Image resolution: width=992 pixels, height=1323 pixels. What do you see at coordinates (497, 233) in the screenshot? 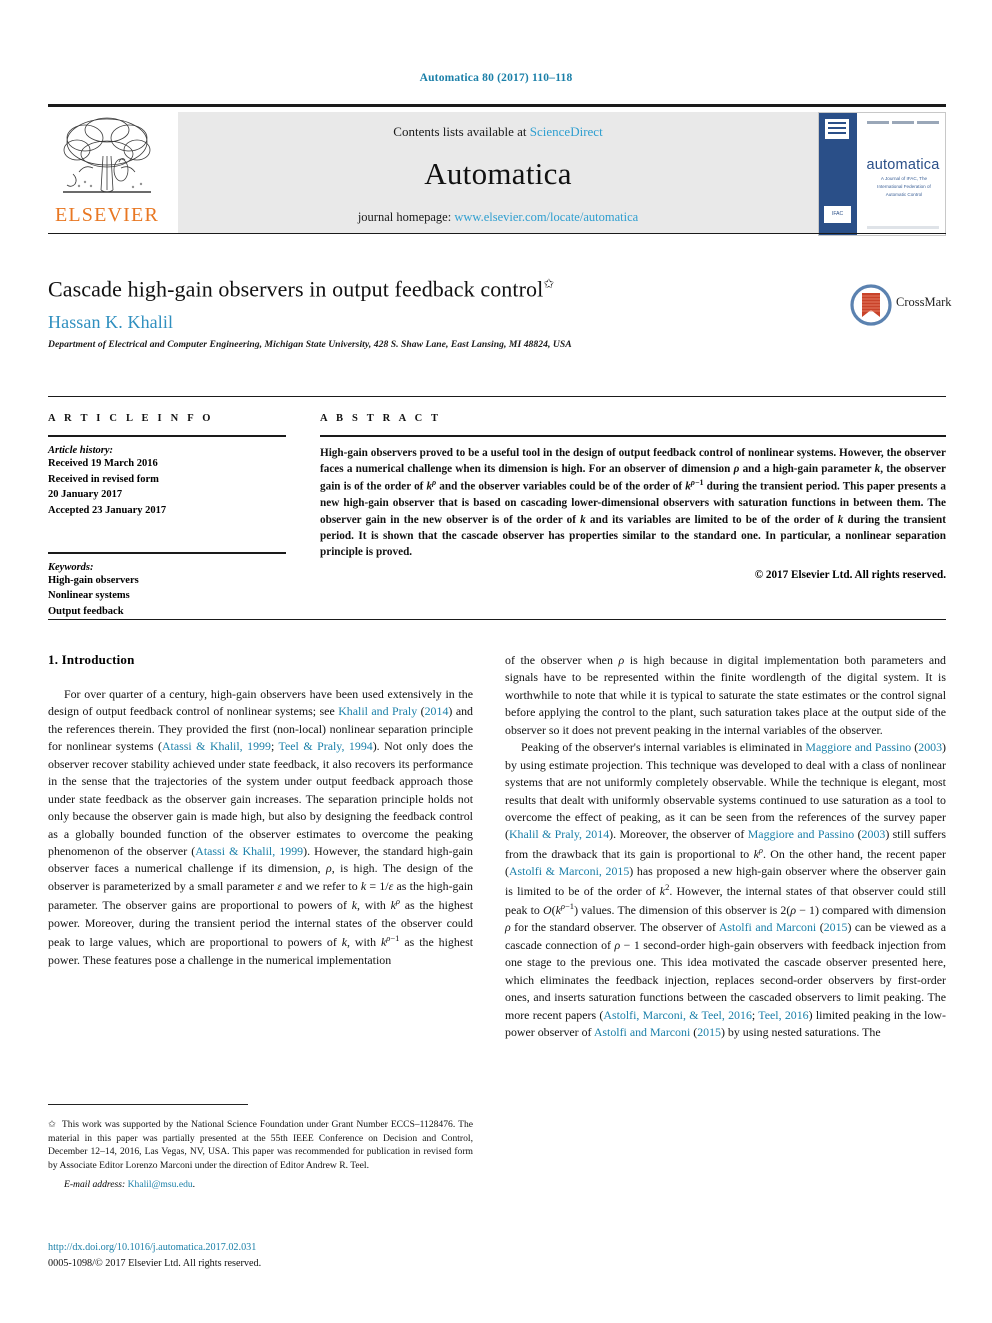
I see `masthead-bottom-rule` at bounding box center [497, 233].